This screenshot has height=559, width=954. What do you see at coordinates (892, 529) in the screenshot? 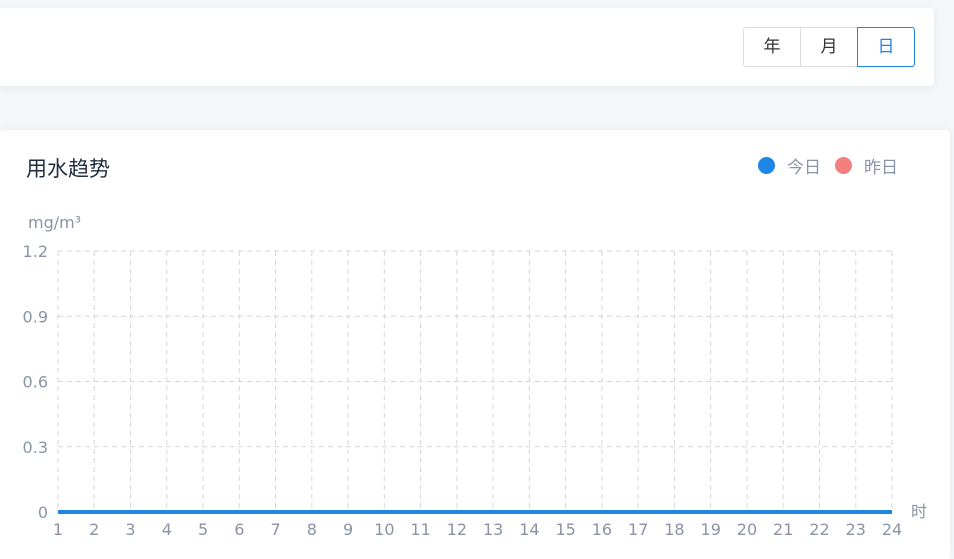
I see `x-tick-label: 24` at bounding box center [892, 529].